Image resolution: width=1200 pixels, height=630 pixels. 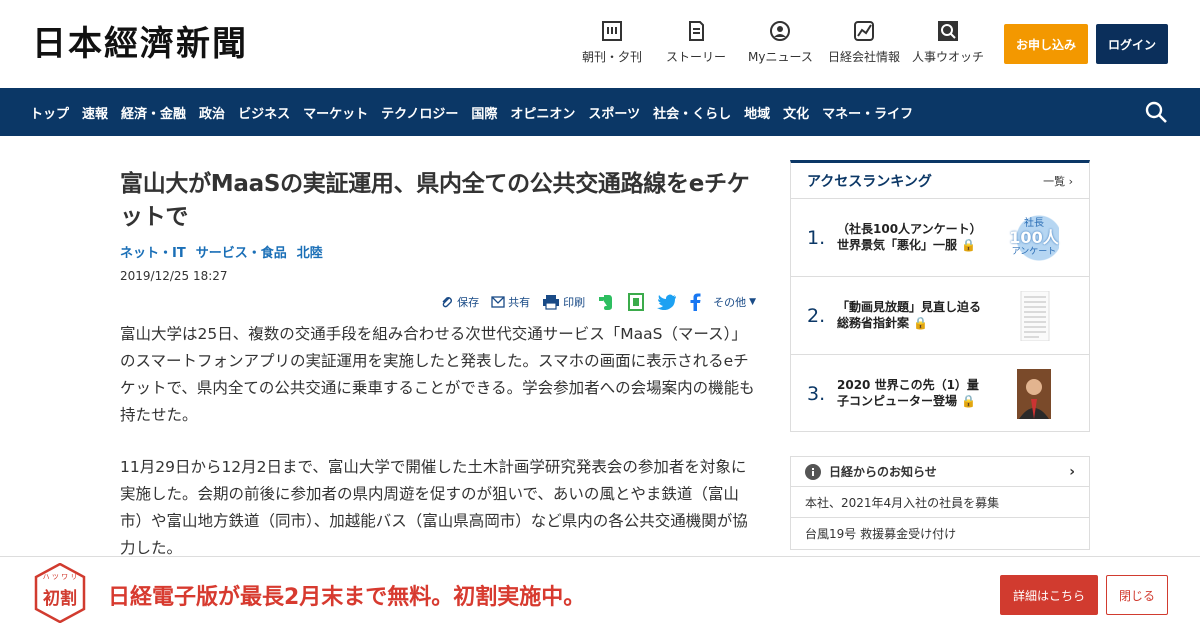 I want to click on navbar-item: オピニオン, so click(x=542, y=112).